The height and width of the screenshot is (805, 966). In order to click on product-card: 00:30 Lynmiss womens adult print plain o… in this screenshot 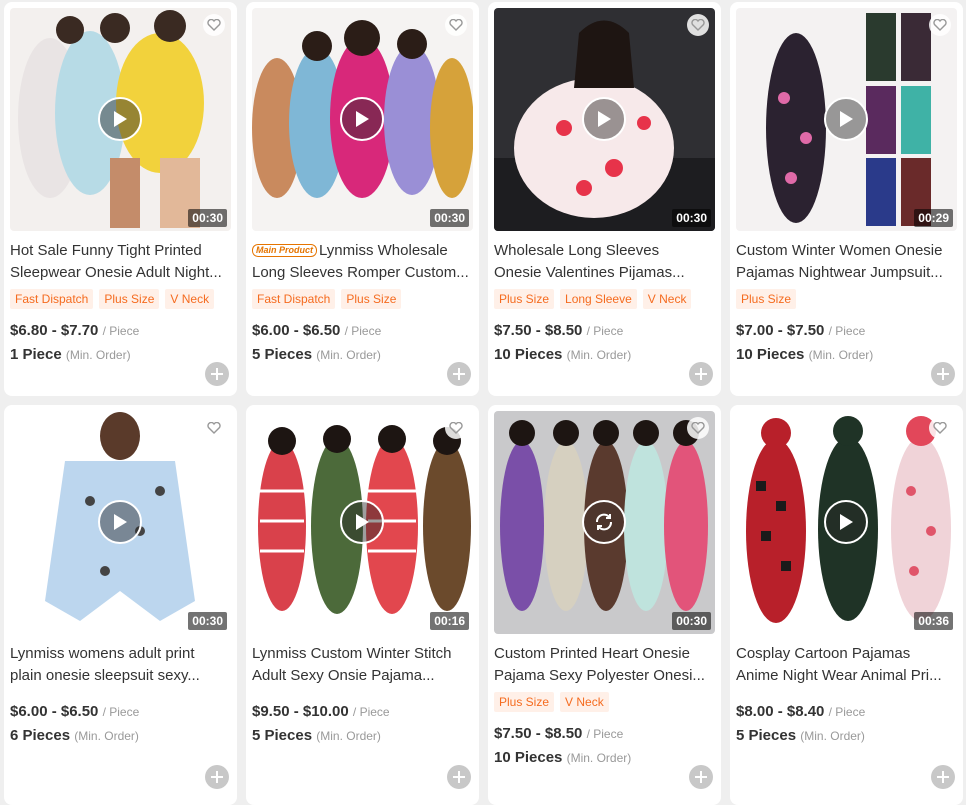, I will do `click(120, 605)`.